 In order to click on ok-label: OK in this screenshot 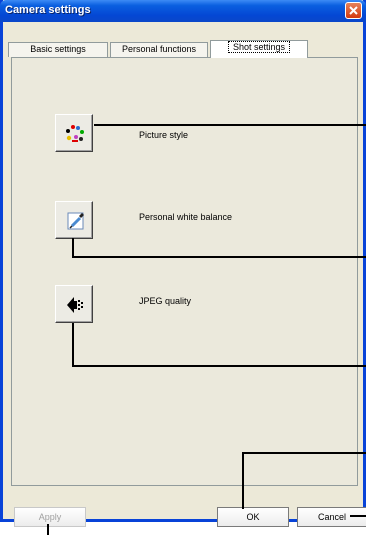, I will do `click(253, 517)`.